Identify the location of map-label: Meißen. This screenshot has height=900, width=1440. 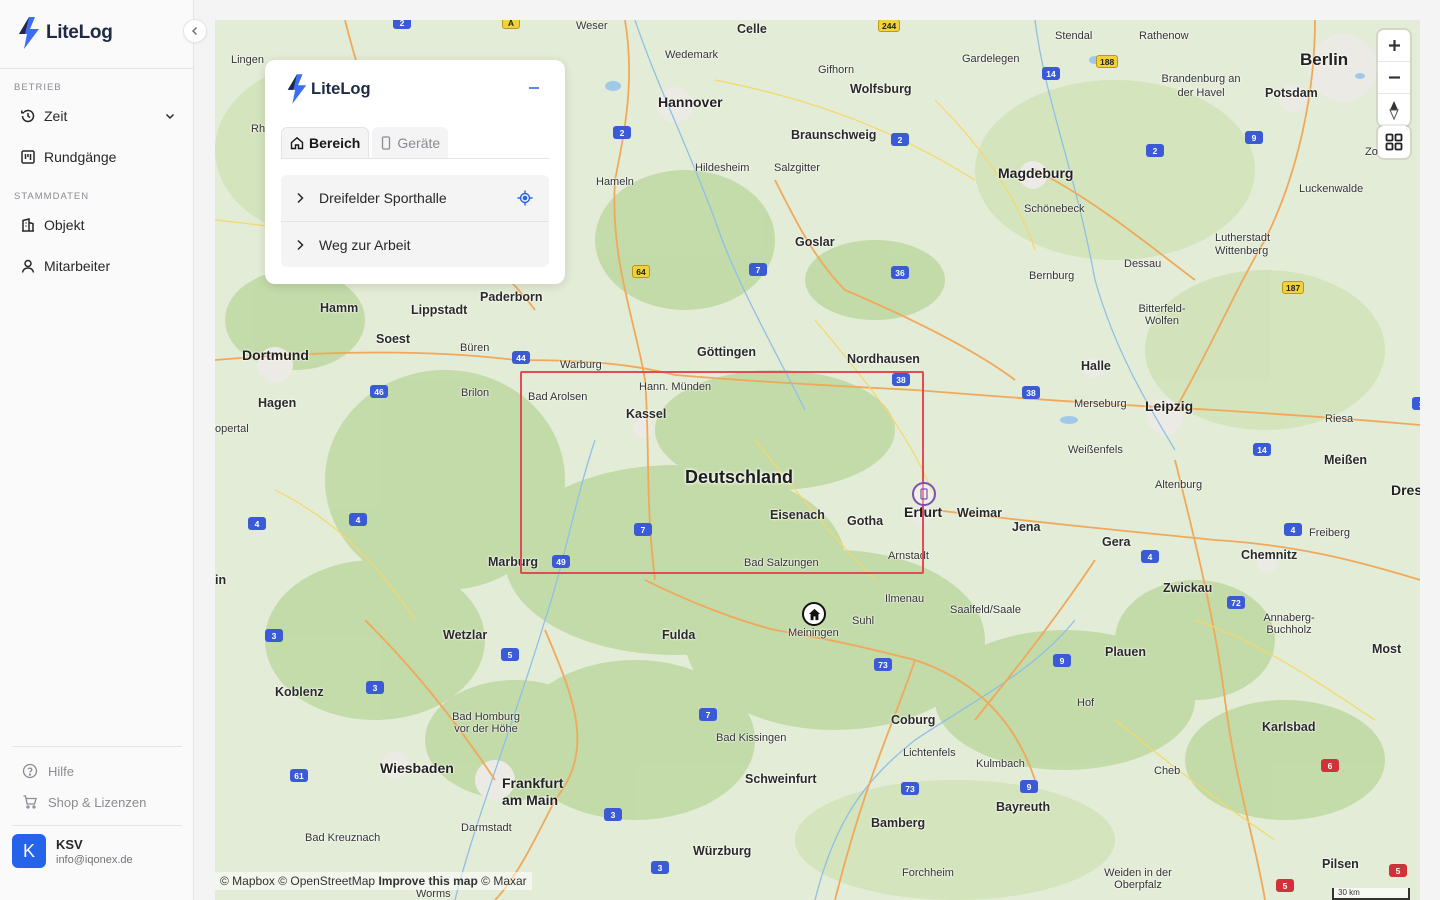
(1346, 460).